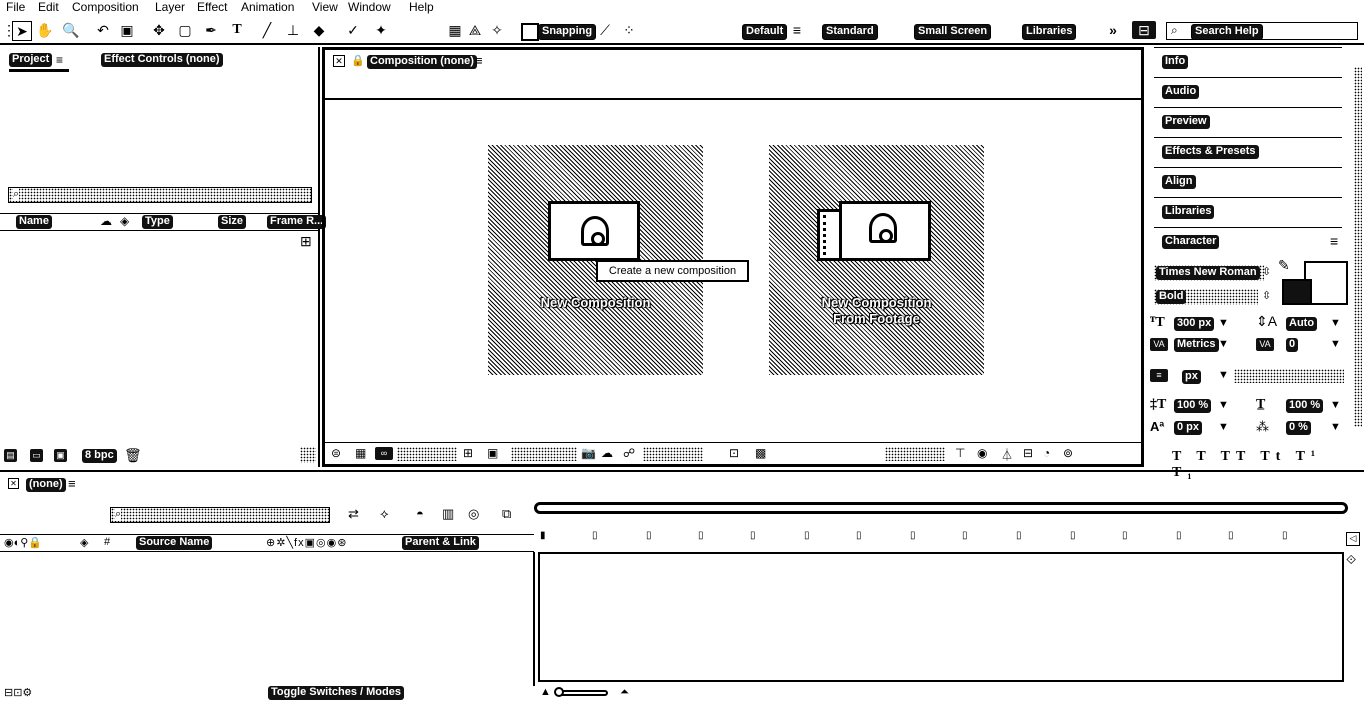 The image size is (1364, 701). Describe the element at coordinates (1193, 406) in the screenshot. I see `vertical-scale-value: 100 %` at that location.